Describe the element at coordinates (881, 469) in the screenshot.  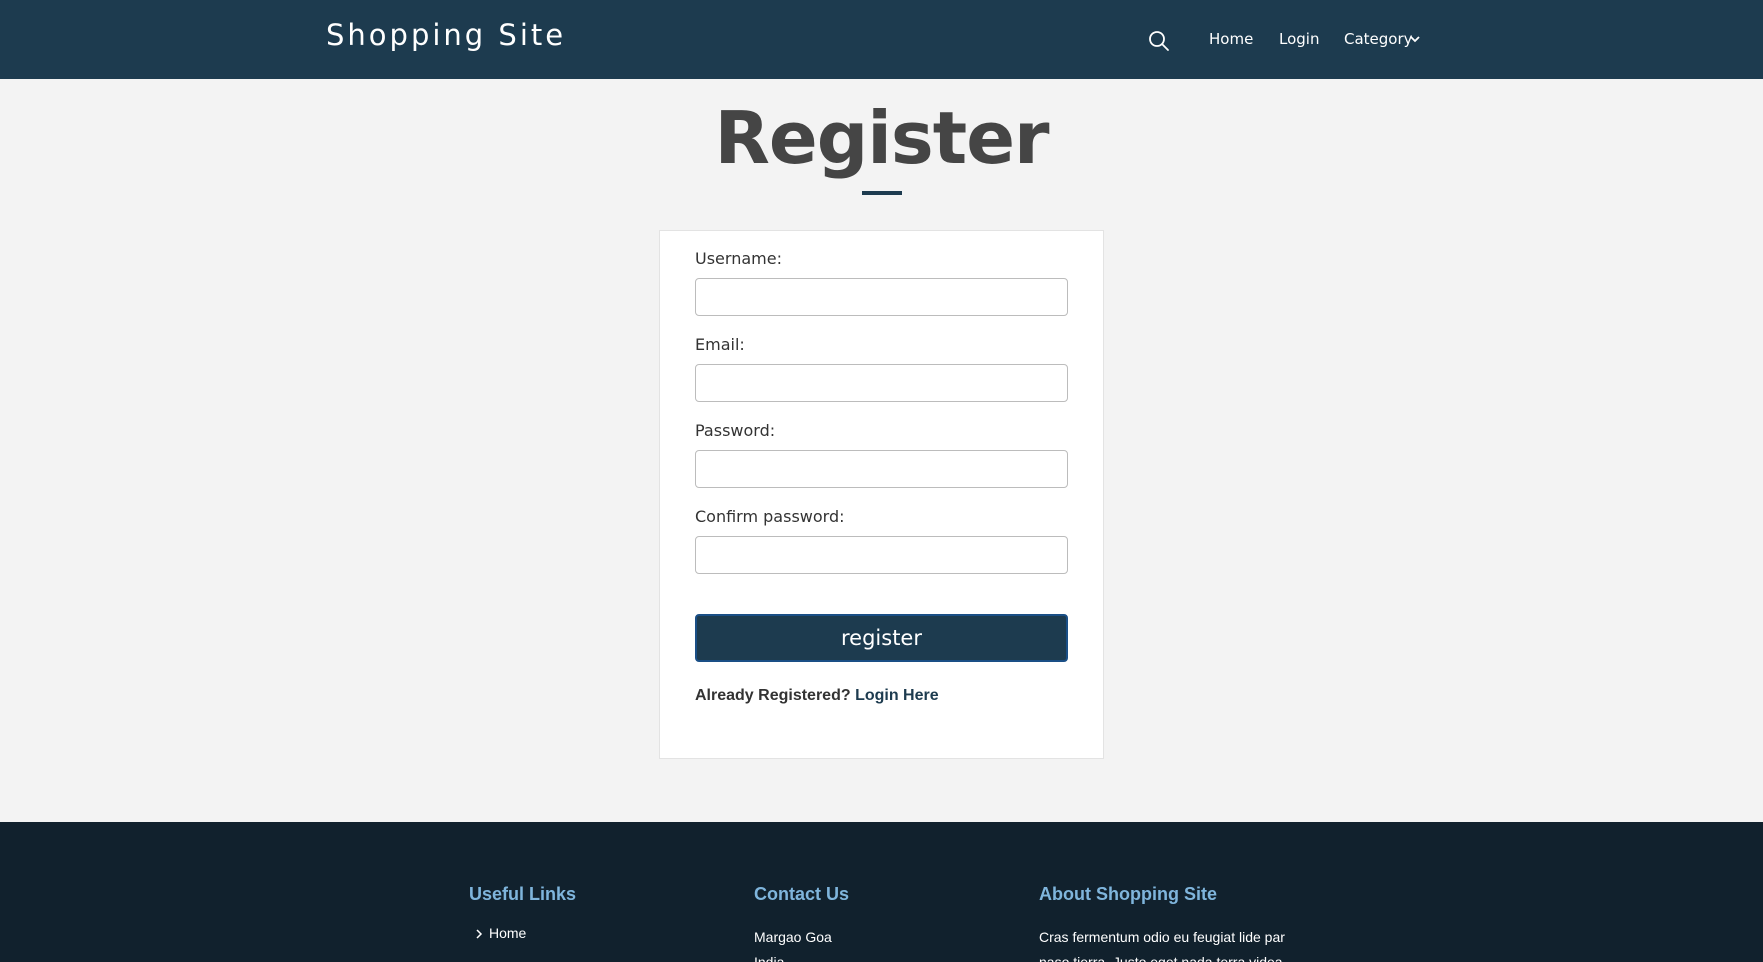
I see `password-input` at that location.